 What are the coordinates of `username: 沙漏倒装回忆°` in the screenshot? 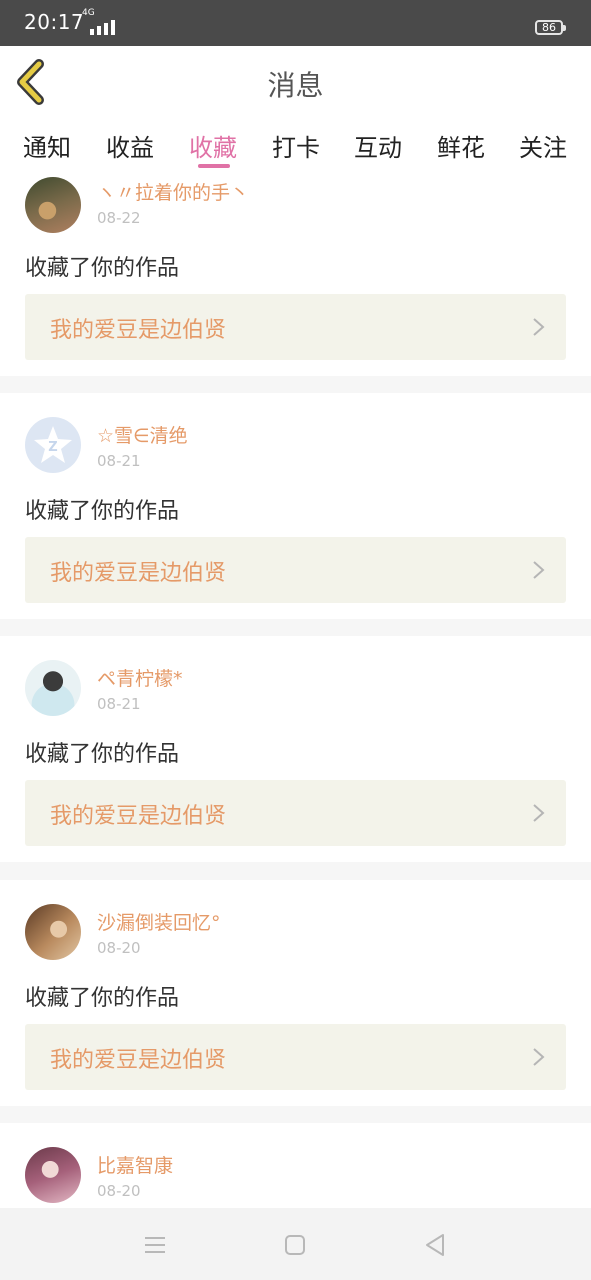 It's located at (159, 921).